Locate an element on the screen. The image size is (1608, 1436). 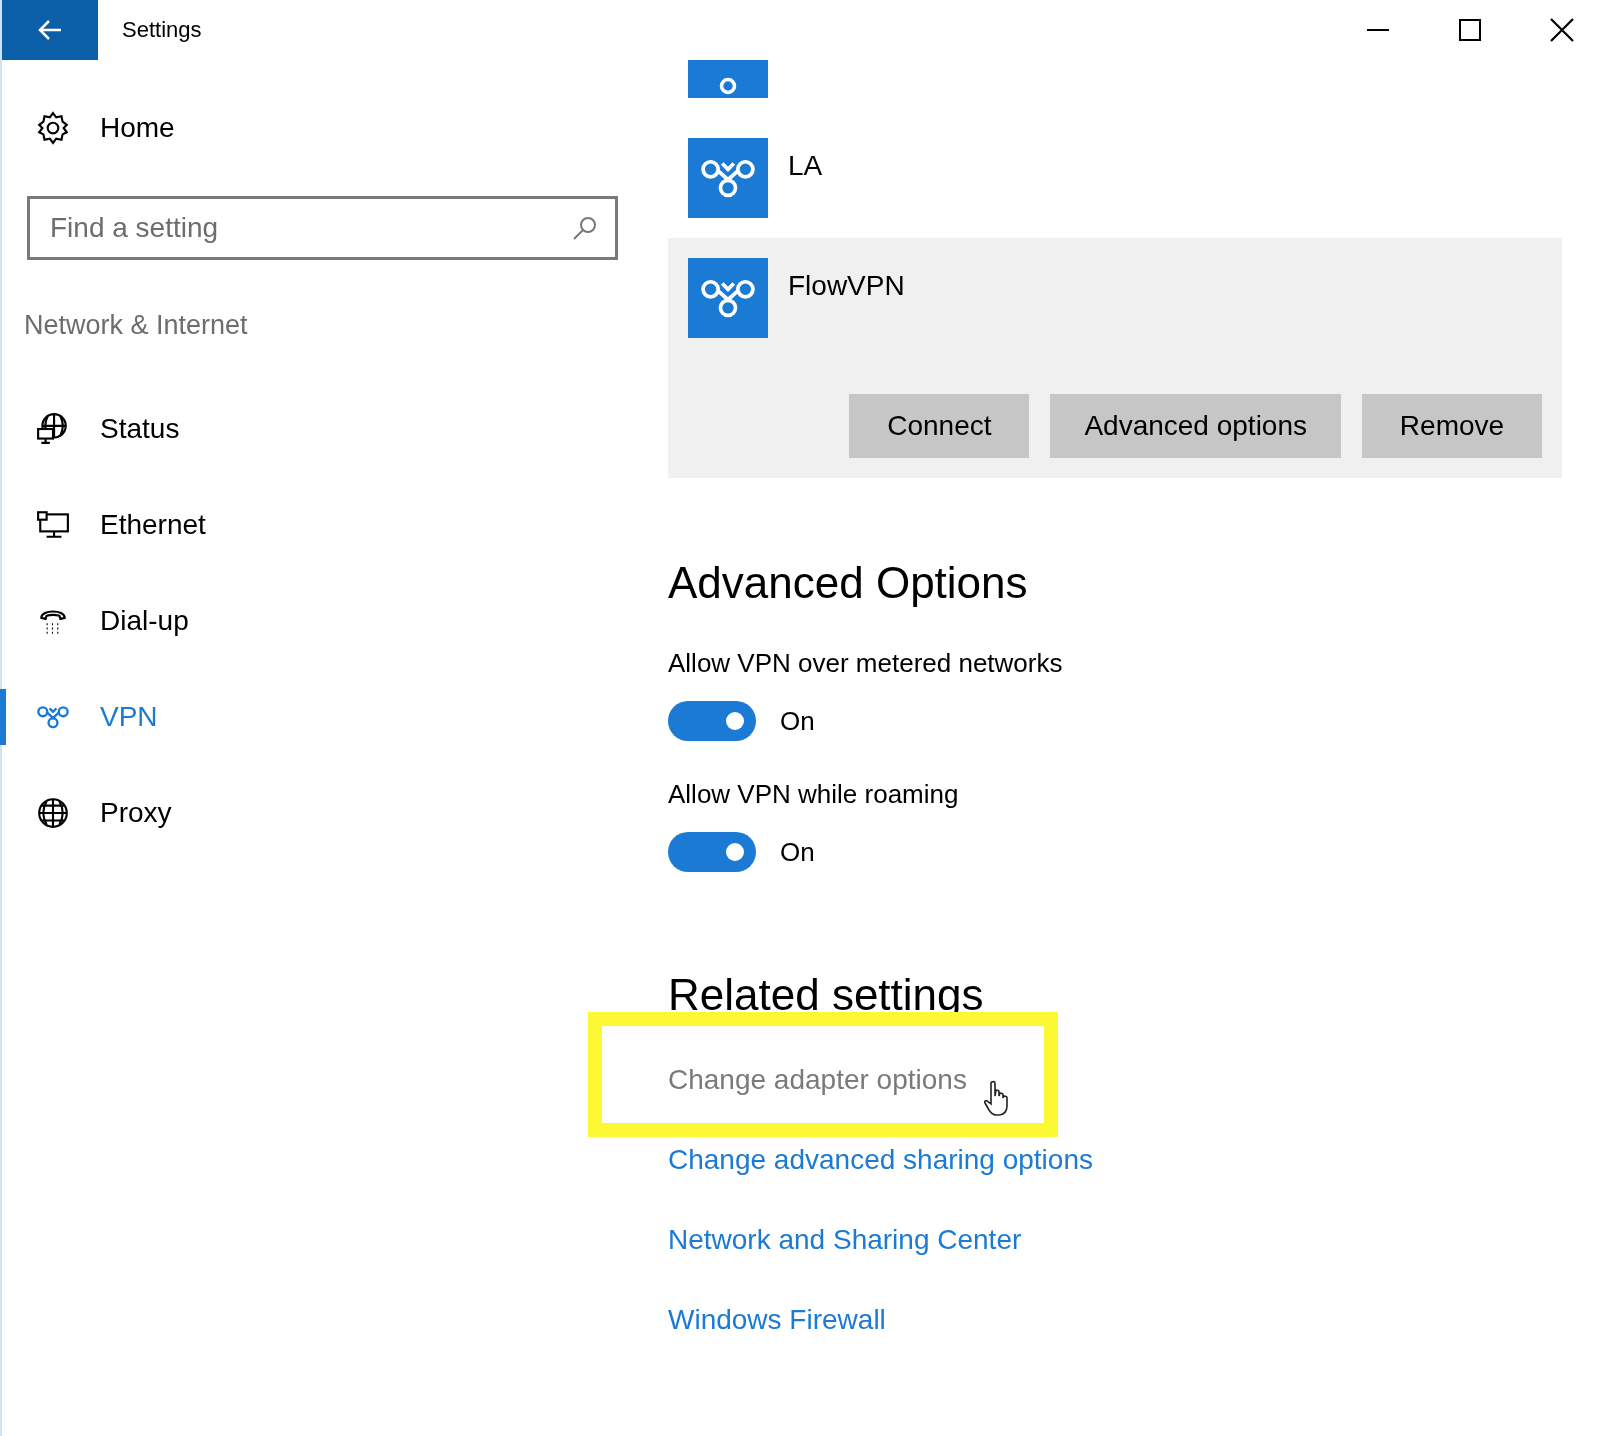
globe-monitor-icon is located at coordinates (53, 429).